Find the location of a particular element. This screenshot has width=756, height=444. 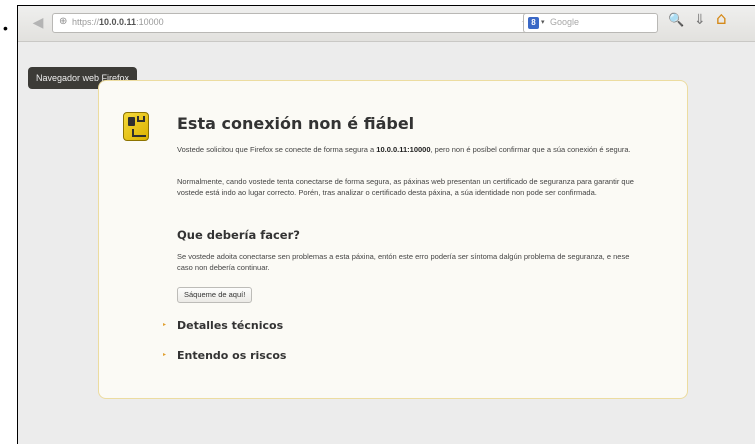

get-me-out-button: Sáqueme de aquí! is located at coordinates (215, 295).